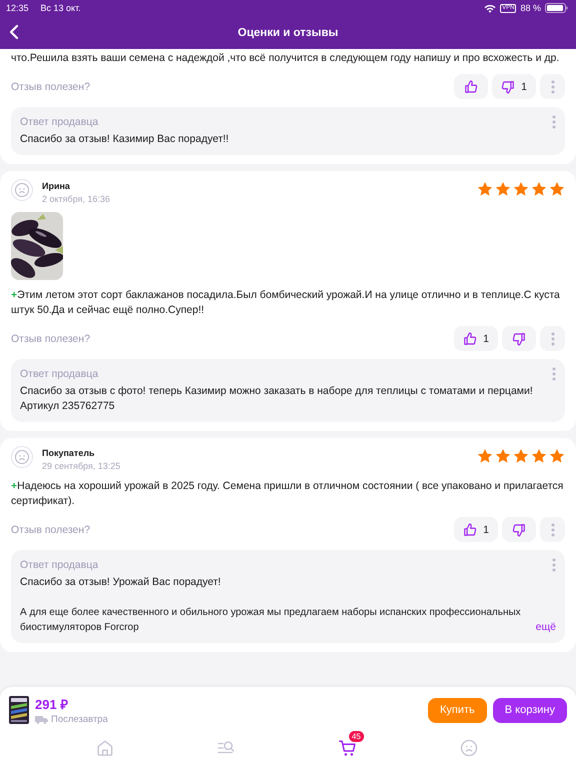 The height and width of the screenshot is (768, 576). Describe the element at coordinates (490, 8) in the screenshot. I see `wifi-icon` at that location.